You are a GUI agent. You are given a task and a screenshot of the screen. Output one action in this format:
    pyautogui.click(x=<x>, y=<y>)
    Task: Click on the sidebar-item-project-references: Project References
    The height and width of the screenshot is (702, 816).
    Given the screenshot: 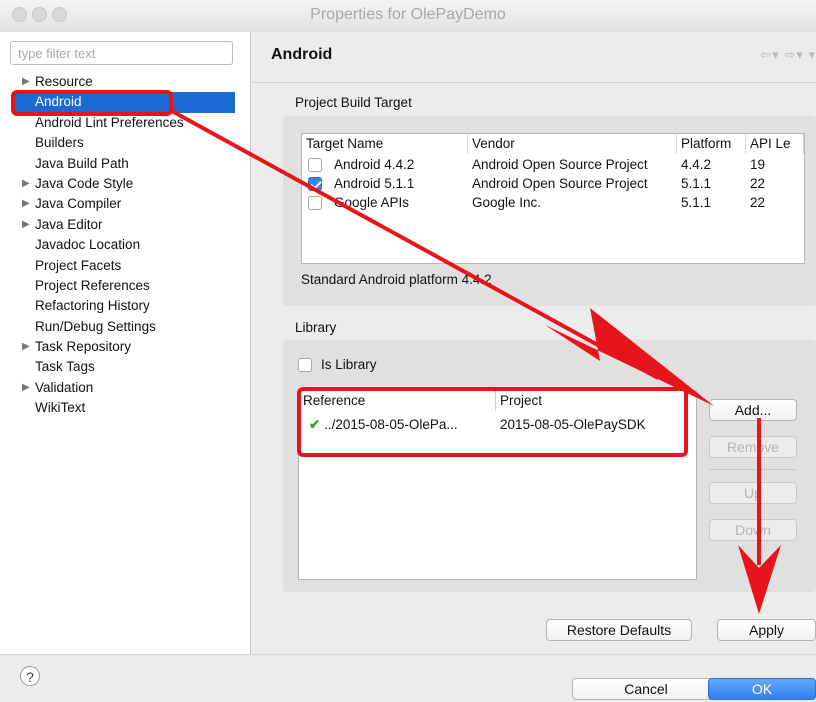 What is the action you would take?
    pyautogui.click(x=125, y=286)
    